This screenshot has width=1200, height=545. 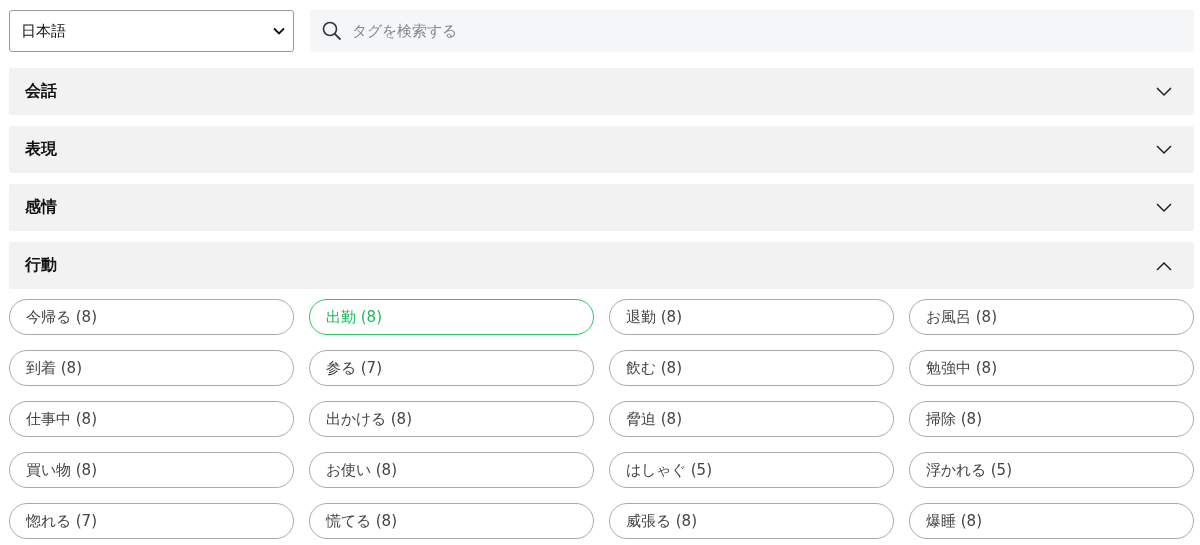 I want to click on search-icon, so click(x=332, y=31).